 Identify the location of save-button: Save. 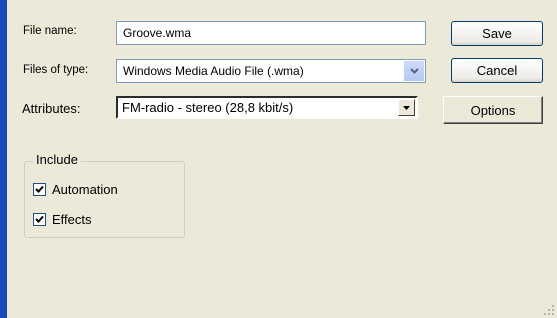
(497, 33).